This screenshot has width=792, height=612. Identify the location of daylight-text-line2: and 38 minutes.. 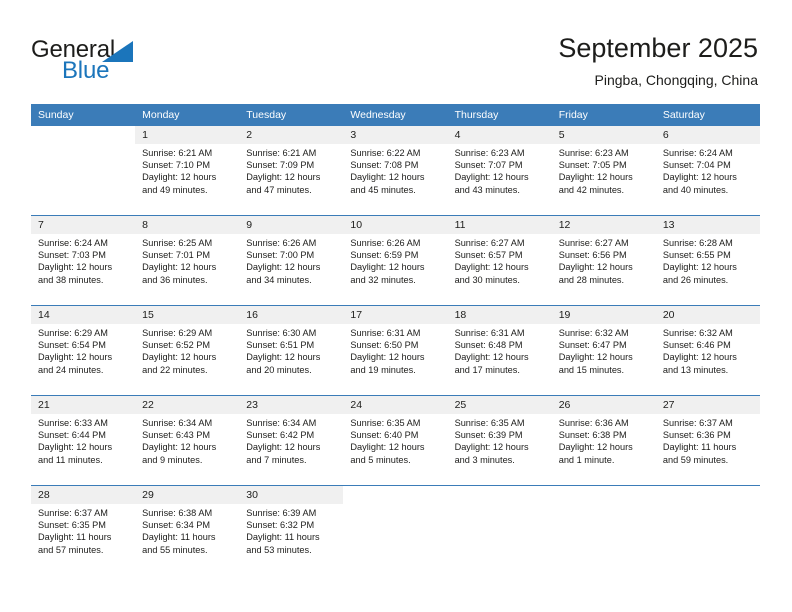
(71, 279).